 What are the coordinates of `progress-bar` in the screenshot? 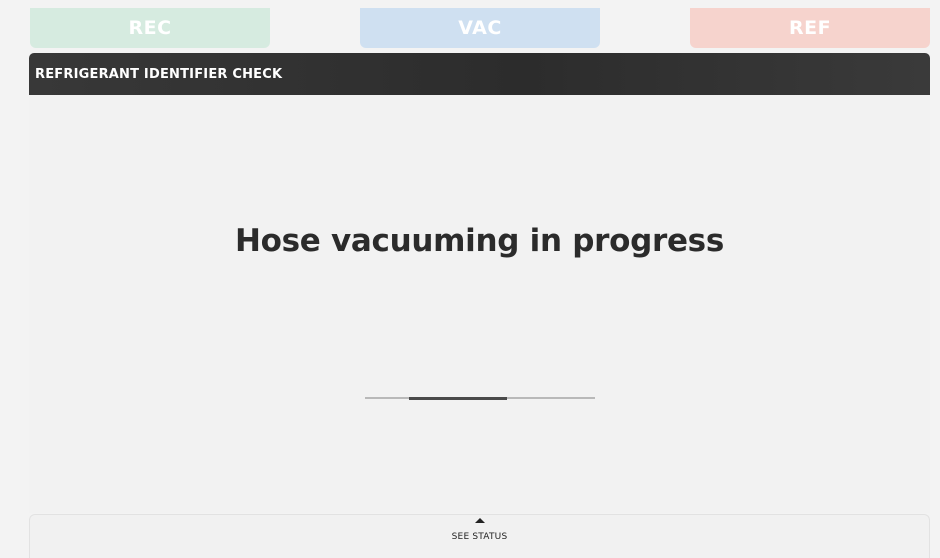 It's located at (480, 398).